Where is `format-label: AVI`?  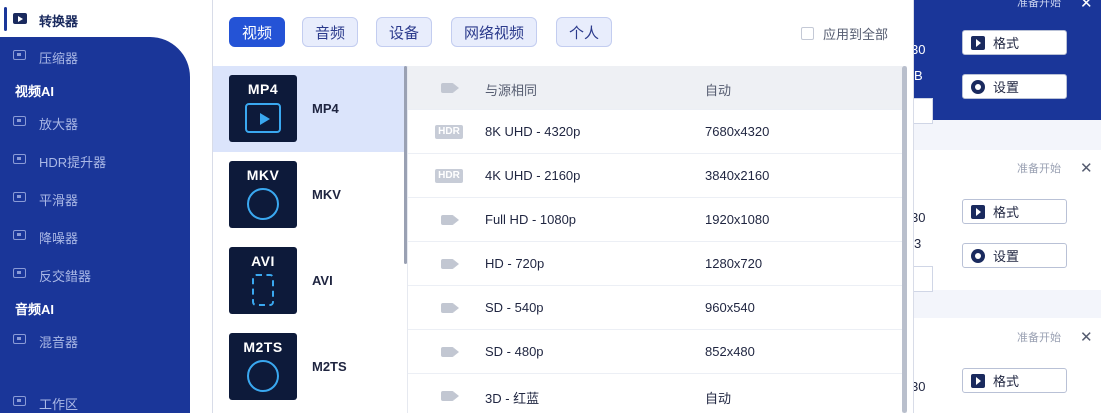 format-label: AVI is located at coordinates (322, 280).